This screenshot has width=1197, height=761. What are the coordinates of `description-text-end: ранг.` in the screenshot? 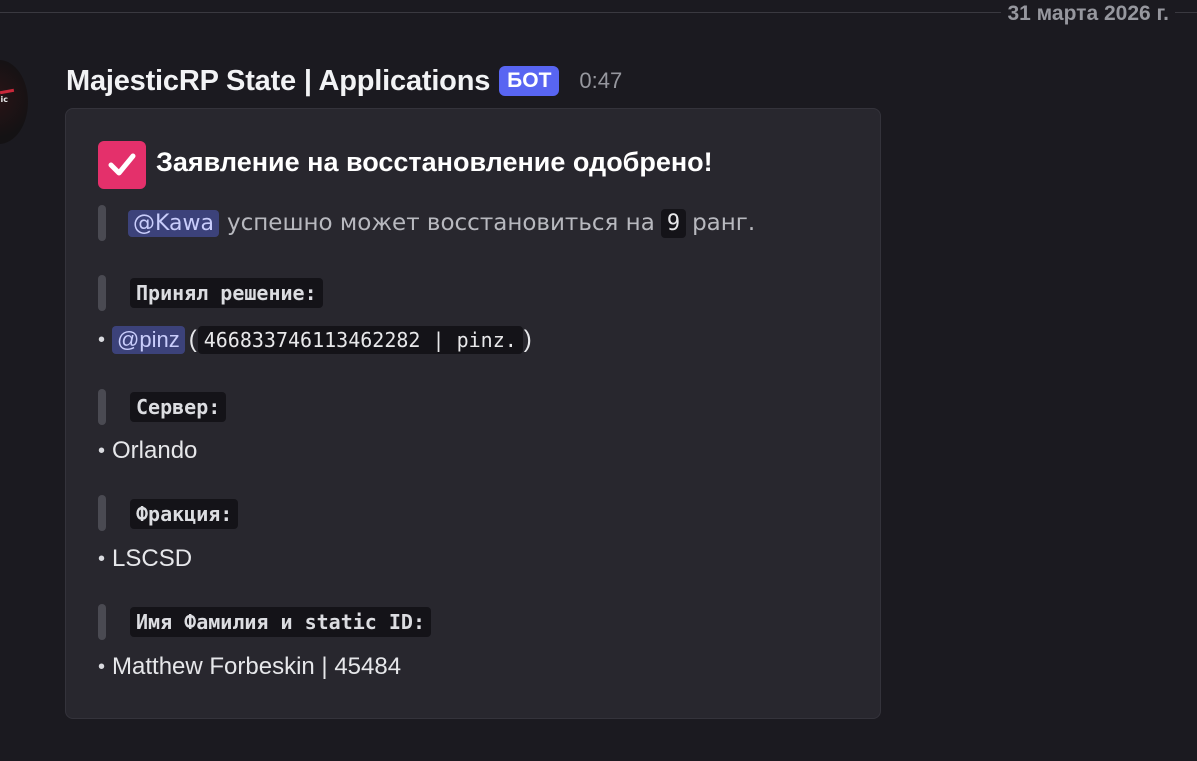 It's located at (724, 223).